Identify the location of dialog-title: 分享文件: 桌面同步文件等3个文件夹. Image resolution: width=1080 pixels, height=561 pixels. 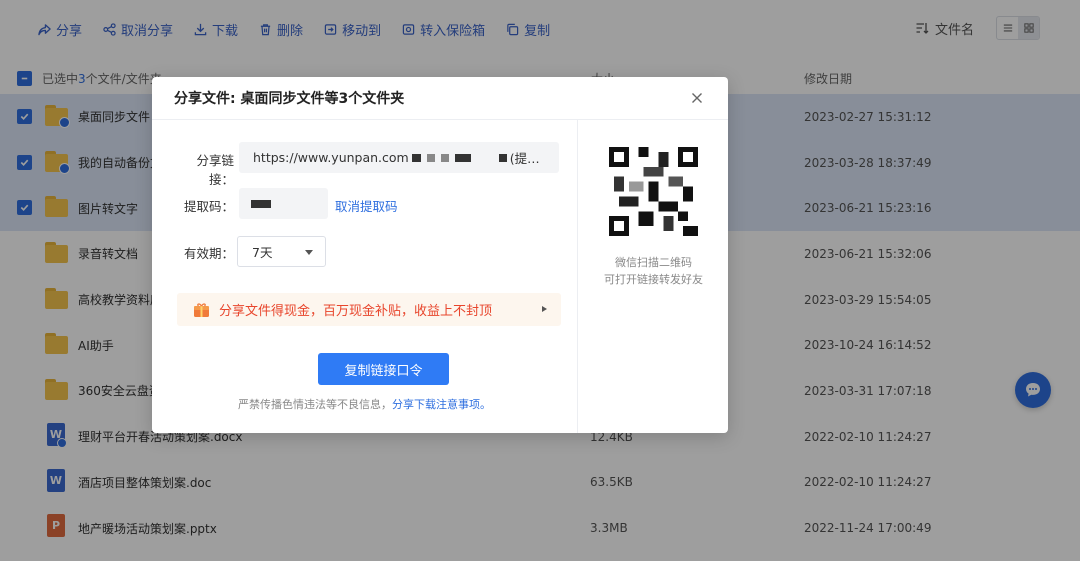
(289, 99).